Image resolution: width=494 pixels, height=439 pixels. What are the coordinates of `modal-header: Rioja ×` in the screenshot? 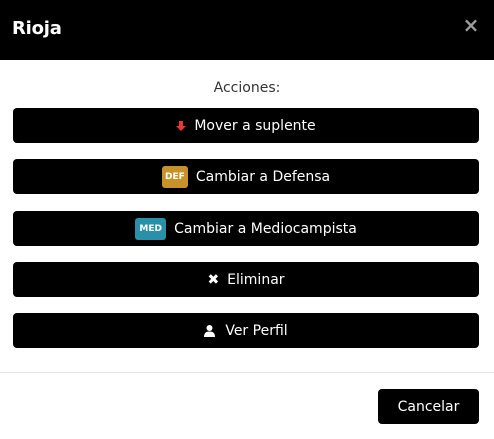 It's located at (247, 30).